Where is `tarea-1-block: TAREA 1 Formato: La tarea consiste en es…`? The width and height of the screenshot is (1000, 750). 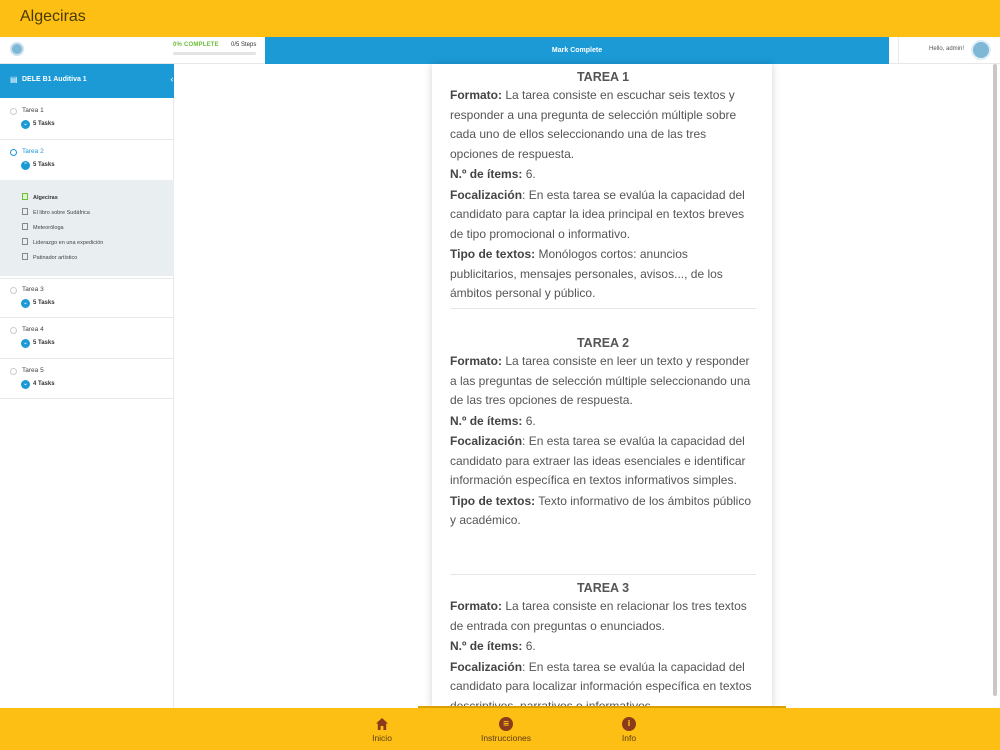
tarea-1-block: TAREA 1 Formato: La tarea consiste en es… is located at coordinates (603, 187).